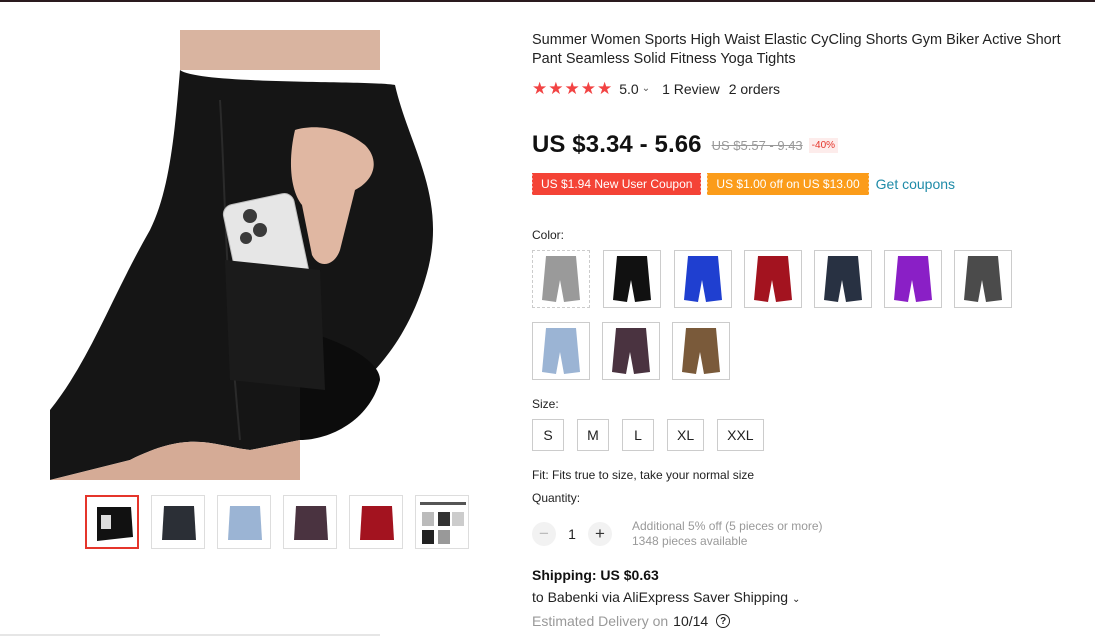 The width and height of the screenshot is (1095, 638). What do you see at coordinates (660, 597) in the screenshot?
I see `shipping-method-text: to Babenki via AliExpress Saver Shipping` at bounding box center [660, 597].